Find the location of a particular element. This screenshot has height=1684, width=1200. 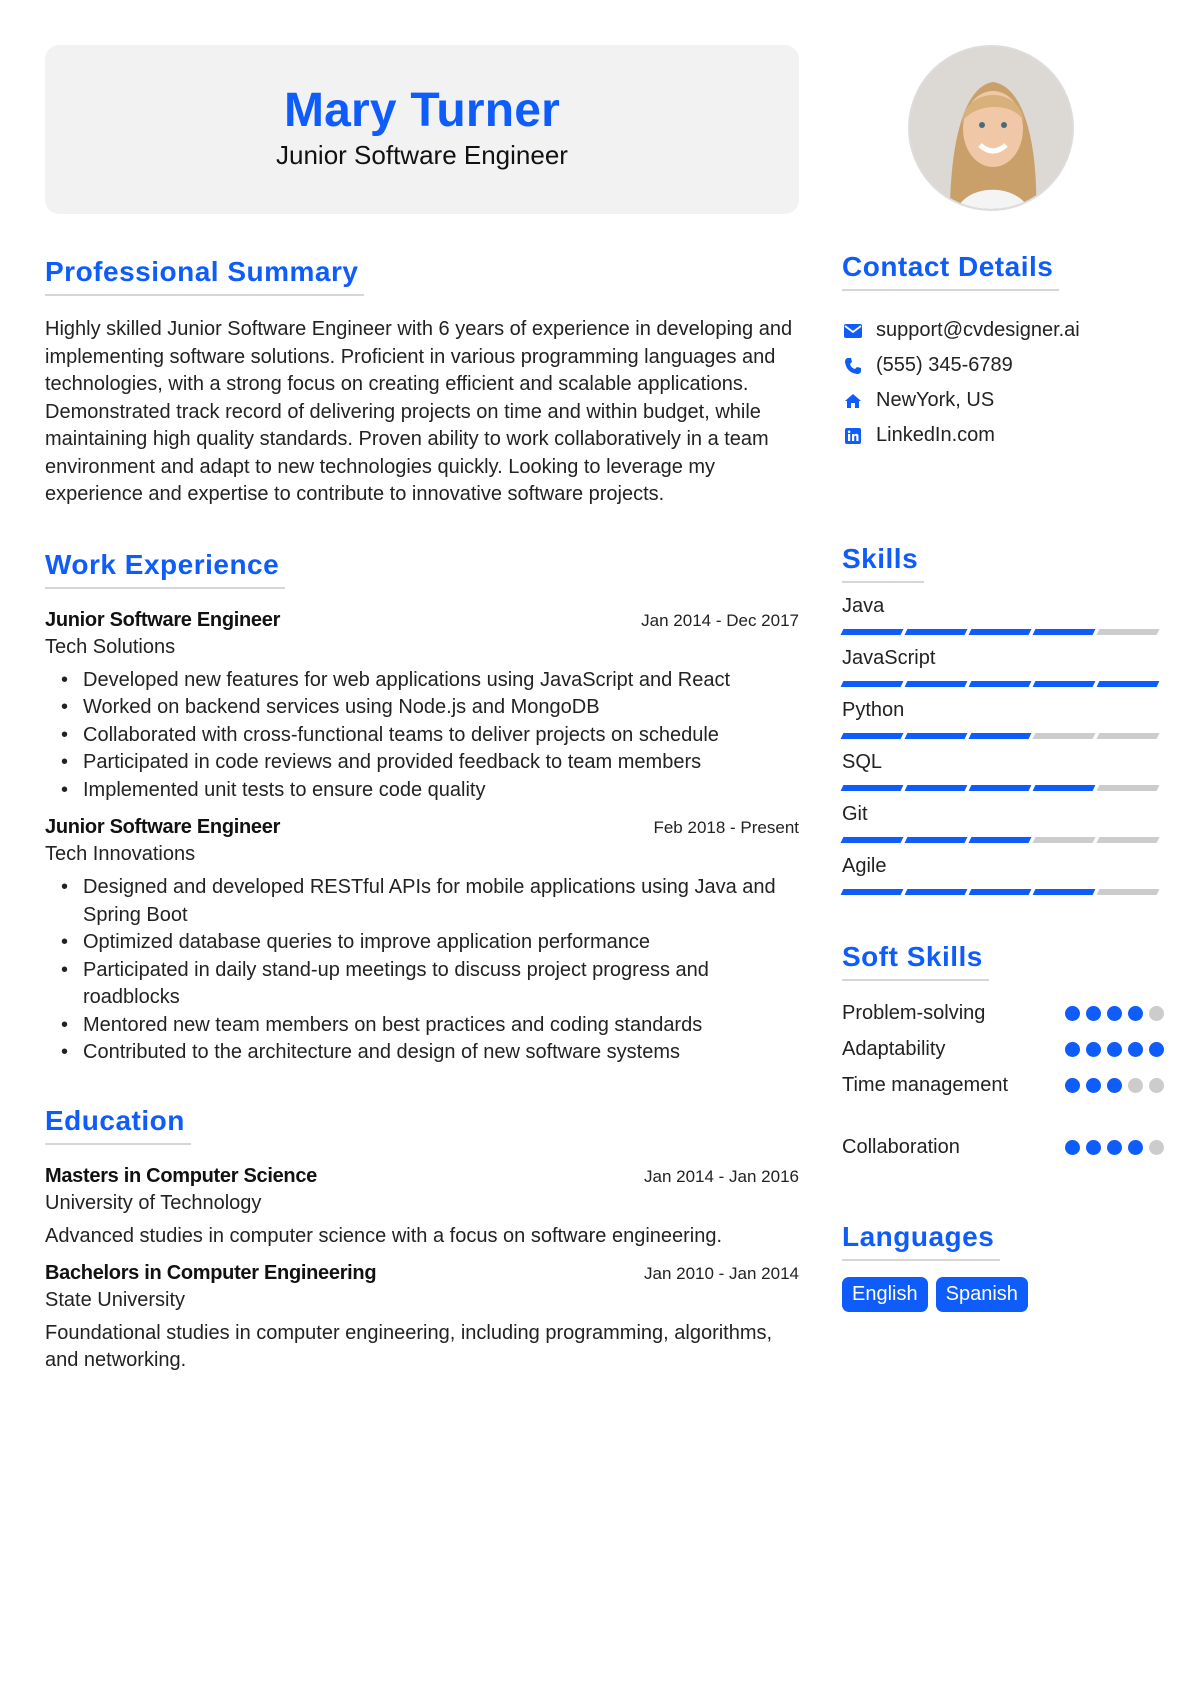

portrait-illustration is located at coordinates (991, 128).